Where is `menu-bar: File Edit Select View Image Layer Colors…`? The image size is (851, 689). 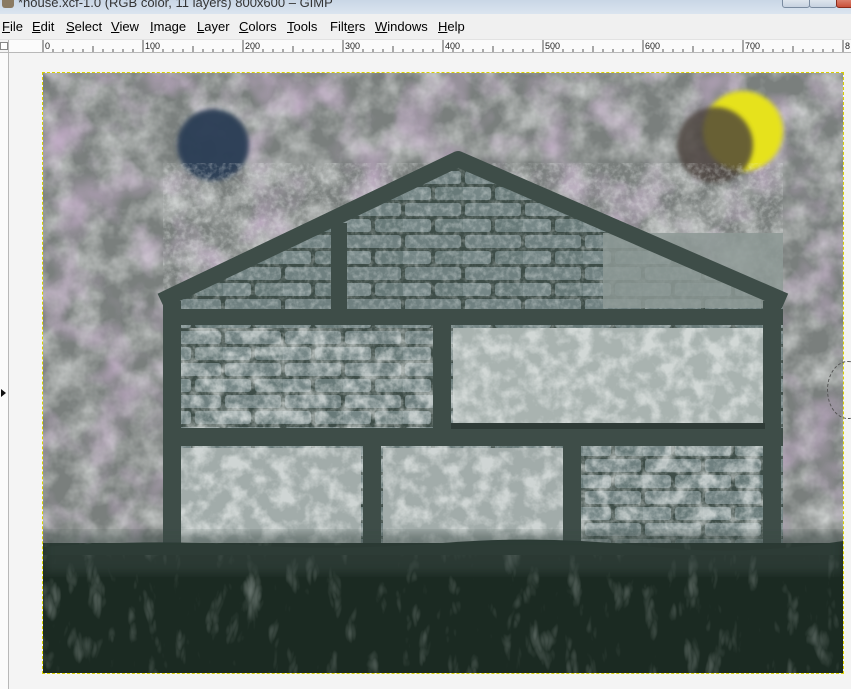 menu-bar: File Edit Select View Image Layer Colors… is located at coordinates (425, 28).